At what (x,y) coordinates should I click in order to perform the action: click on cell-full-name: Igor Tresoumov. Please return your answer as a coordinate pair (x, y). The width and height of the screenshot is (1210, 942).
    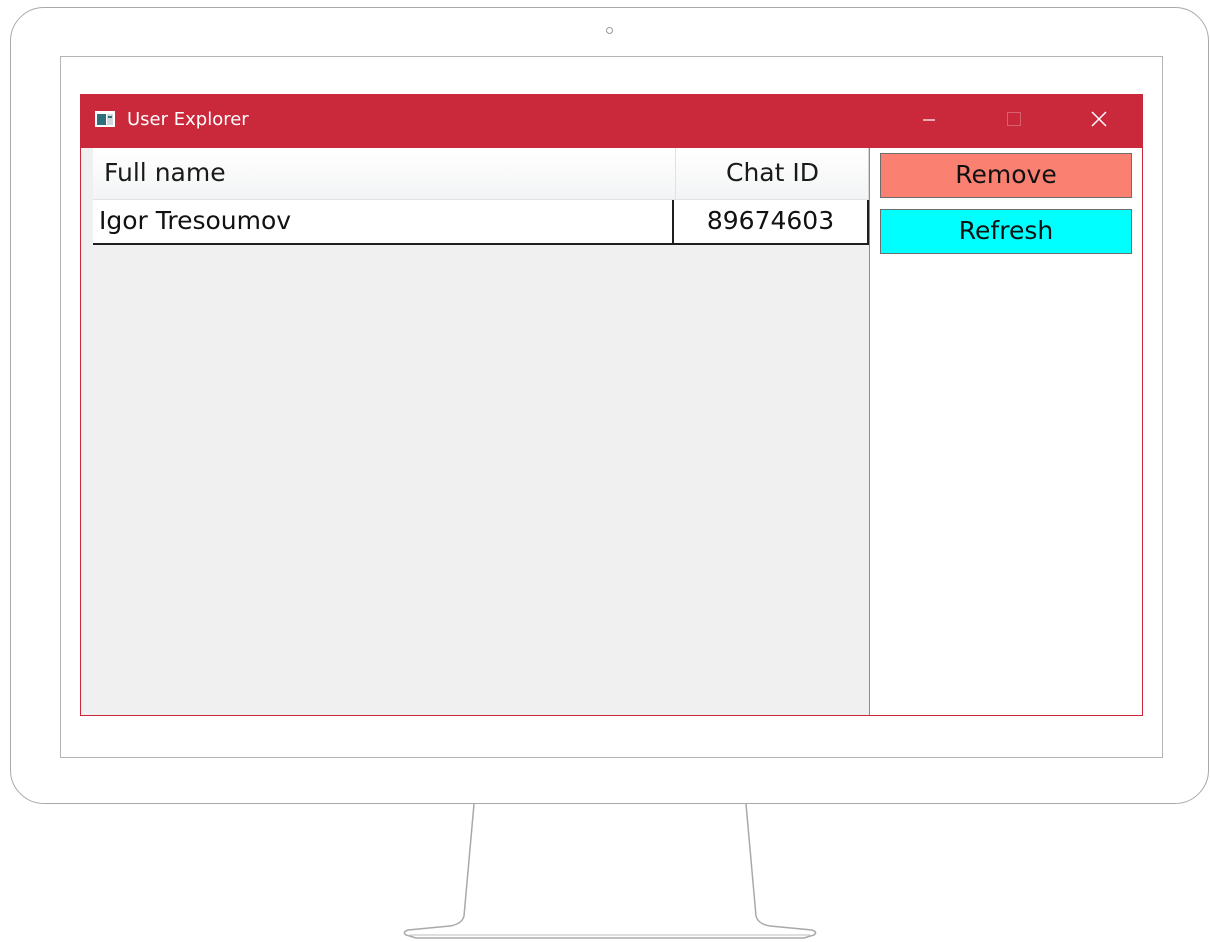
    Looking at the image, I should click on (383, 221).